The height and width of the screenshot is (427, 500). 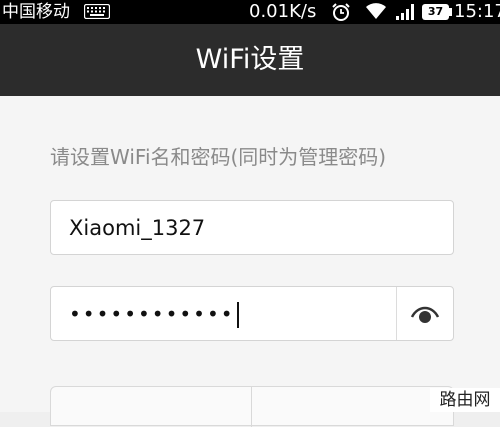 I want to click on show-password-button, so click(x=425, y=313).